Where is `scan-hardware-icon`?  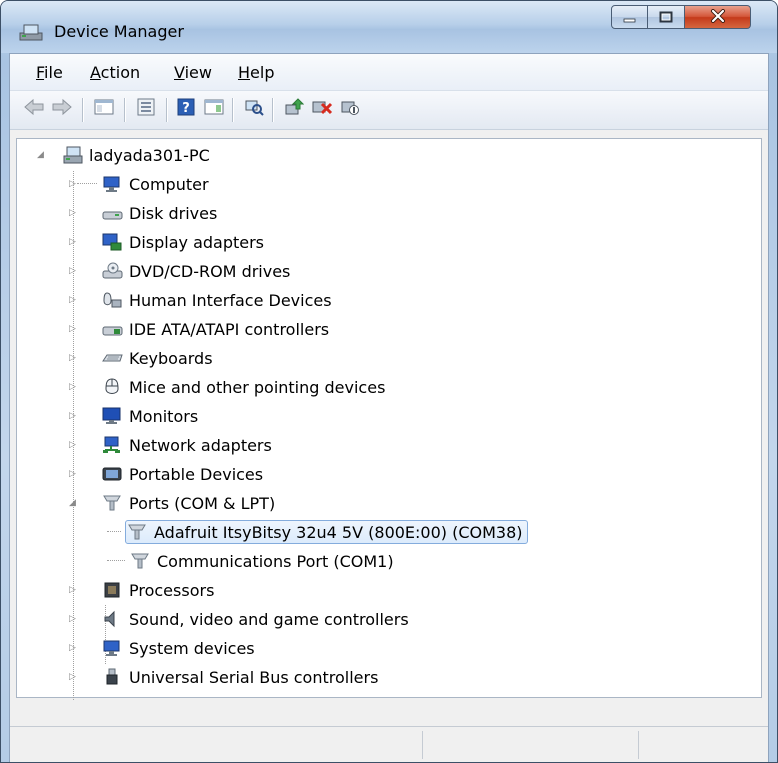 scan-hardware-icon is located at coordinates (254, 109).